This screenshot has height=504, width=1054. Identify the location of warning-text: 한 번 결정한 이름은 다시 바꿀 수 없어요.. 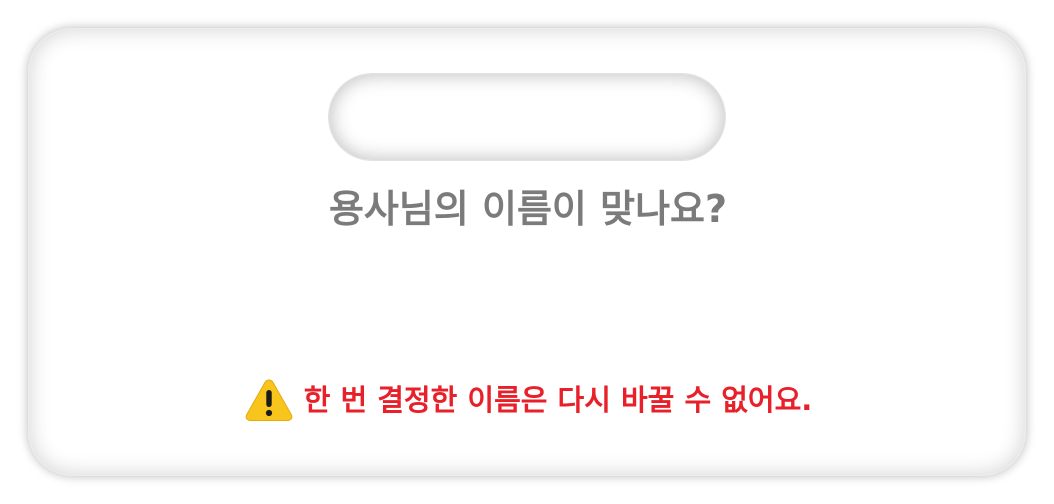
(558, 400).